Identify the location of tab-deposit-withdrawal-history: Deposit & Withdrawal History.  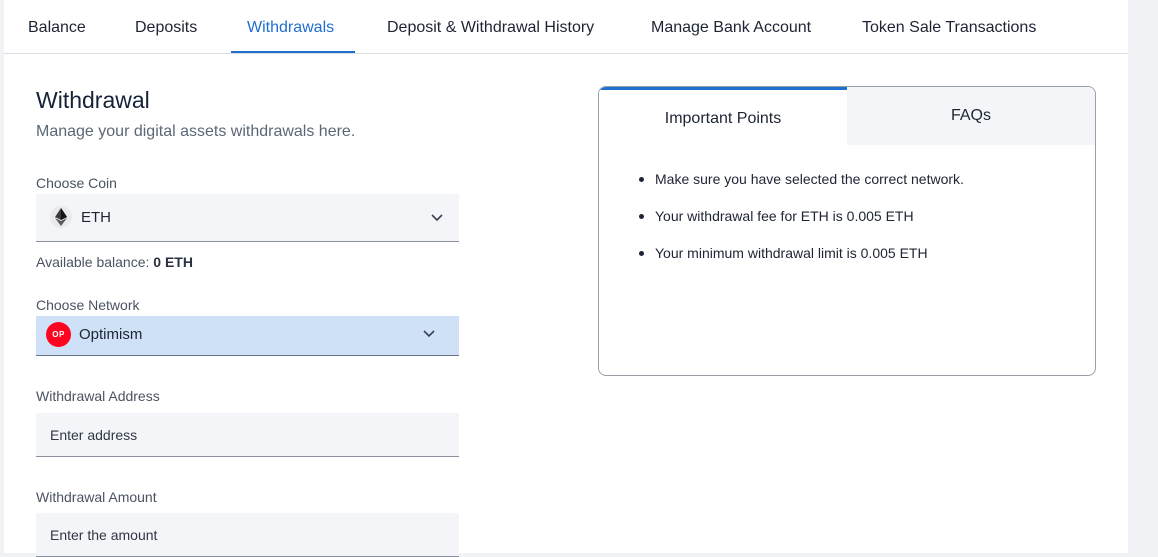
(490, 26).